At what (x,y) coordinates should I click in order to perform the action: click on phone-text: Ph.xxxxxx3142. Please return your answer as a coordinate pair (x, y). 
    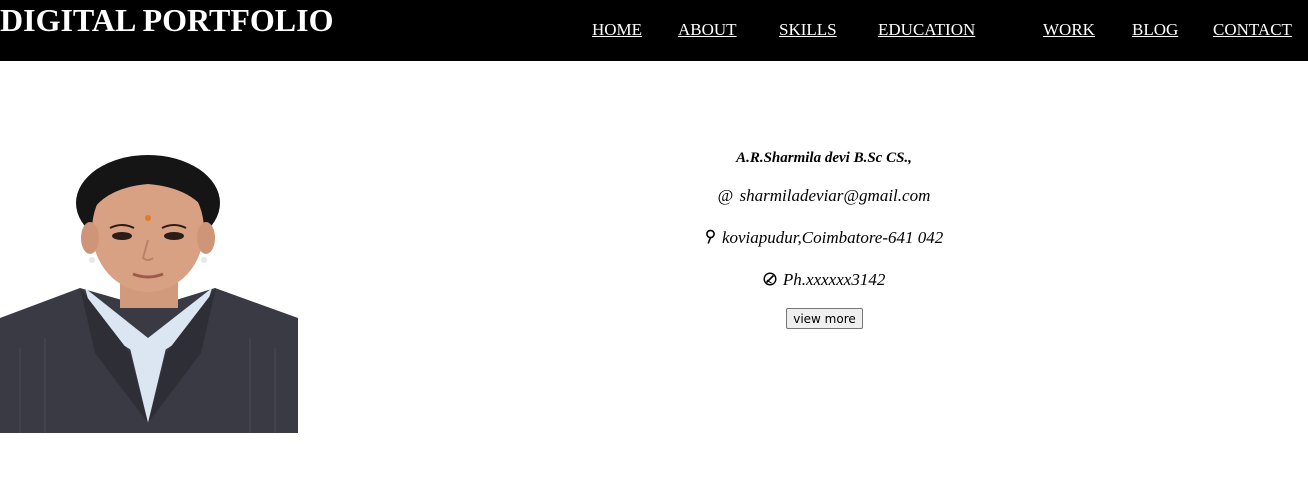
    Looking at the image, I should click on (834, 279).